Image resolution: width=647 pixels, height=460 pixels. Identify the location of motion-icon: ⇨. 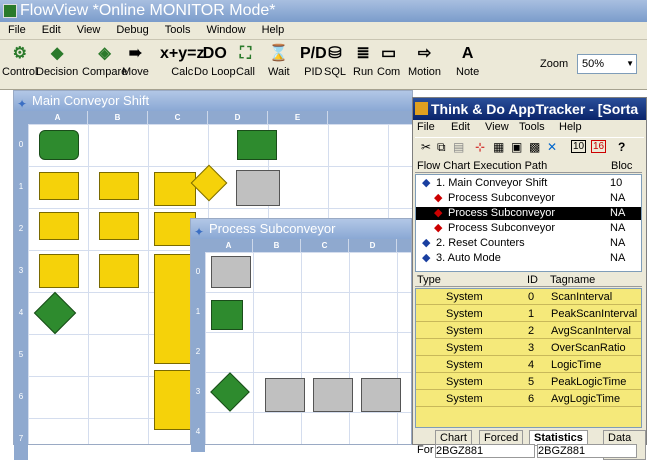
(424, 53).